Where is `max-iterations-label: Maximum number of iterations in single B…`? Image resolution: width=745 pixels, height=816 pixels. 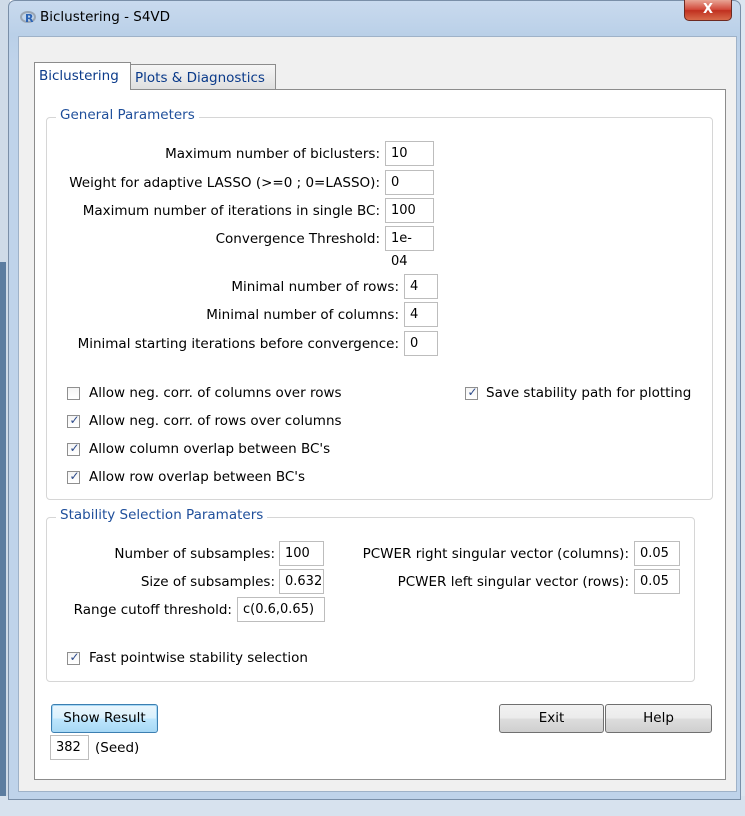 max-iterations-label: Maximum number of iterations in single B… is located at coordinates (231, 211).